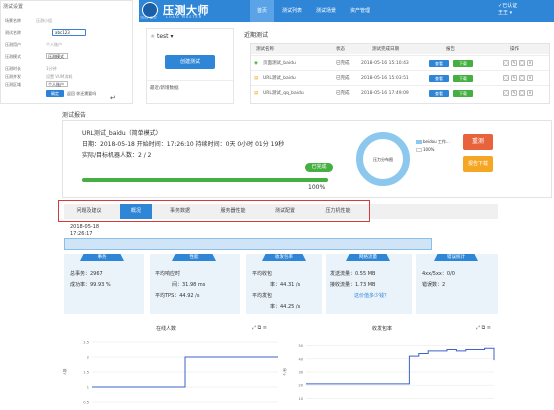 This screenshot has height=410, width=554. Describe the element at coordinates (214, 211) in the screenshot. I see `tabs-highlight-box` at that location.